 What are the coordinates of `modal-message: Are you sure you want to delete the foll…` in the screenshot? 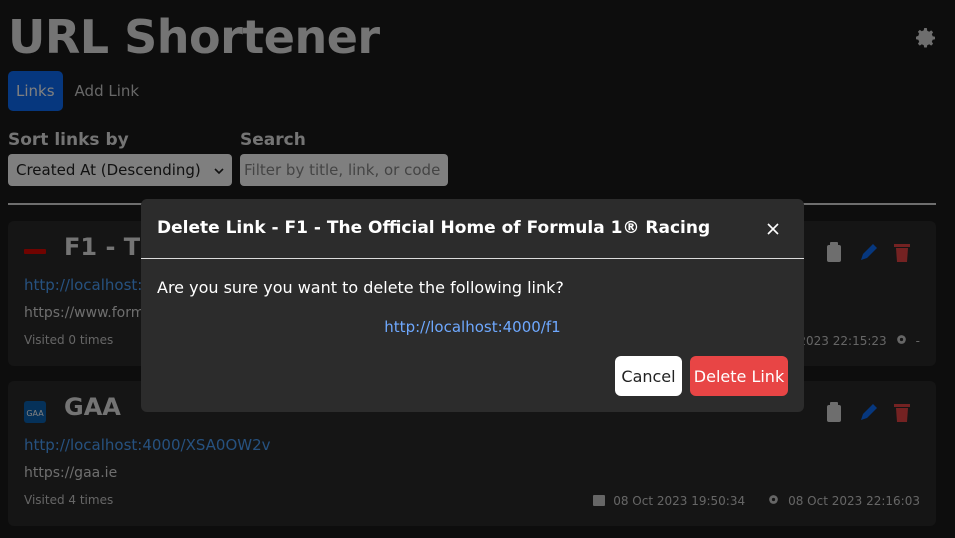 It's located at (360, 287).